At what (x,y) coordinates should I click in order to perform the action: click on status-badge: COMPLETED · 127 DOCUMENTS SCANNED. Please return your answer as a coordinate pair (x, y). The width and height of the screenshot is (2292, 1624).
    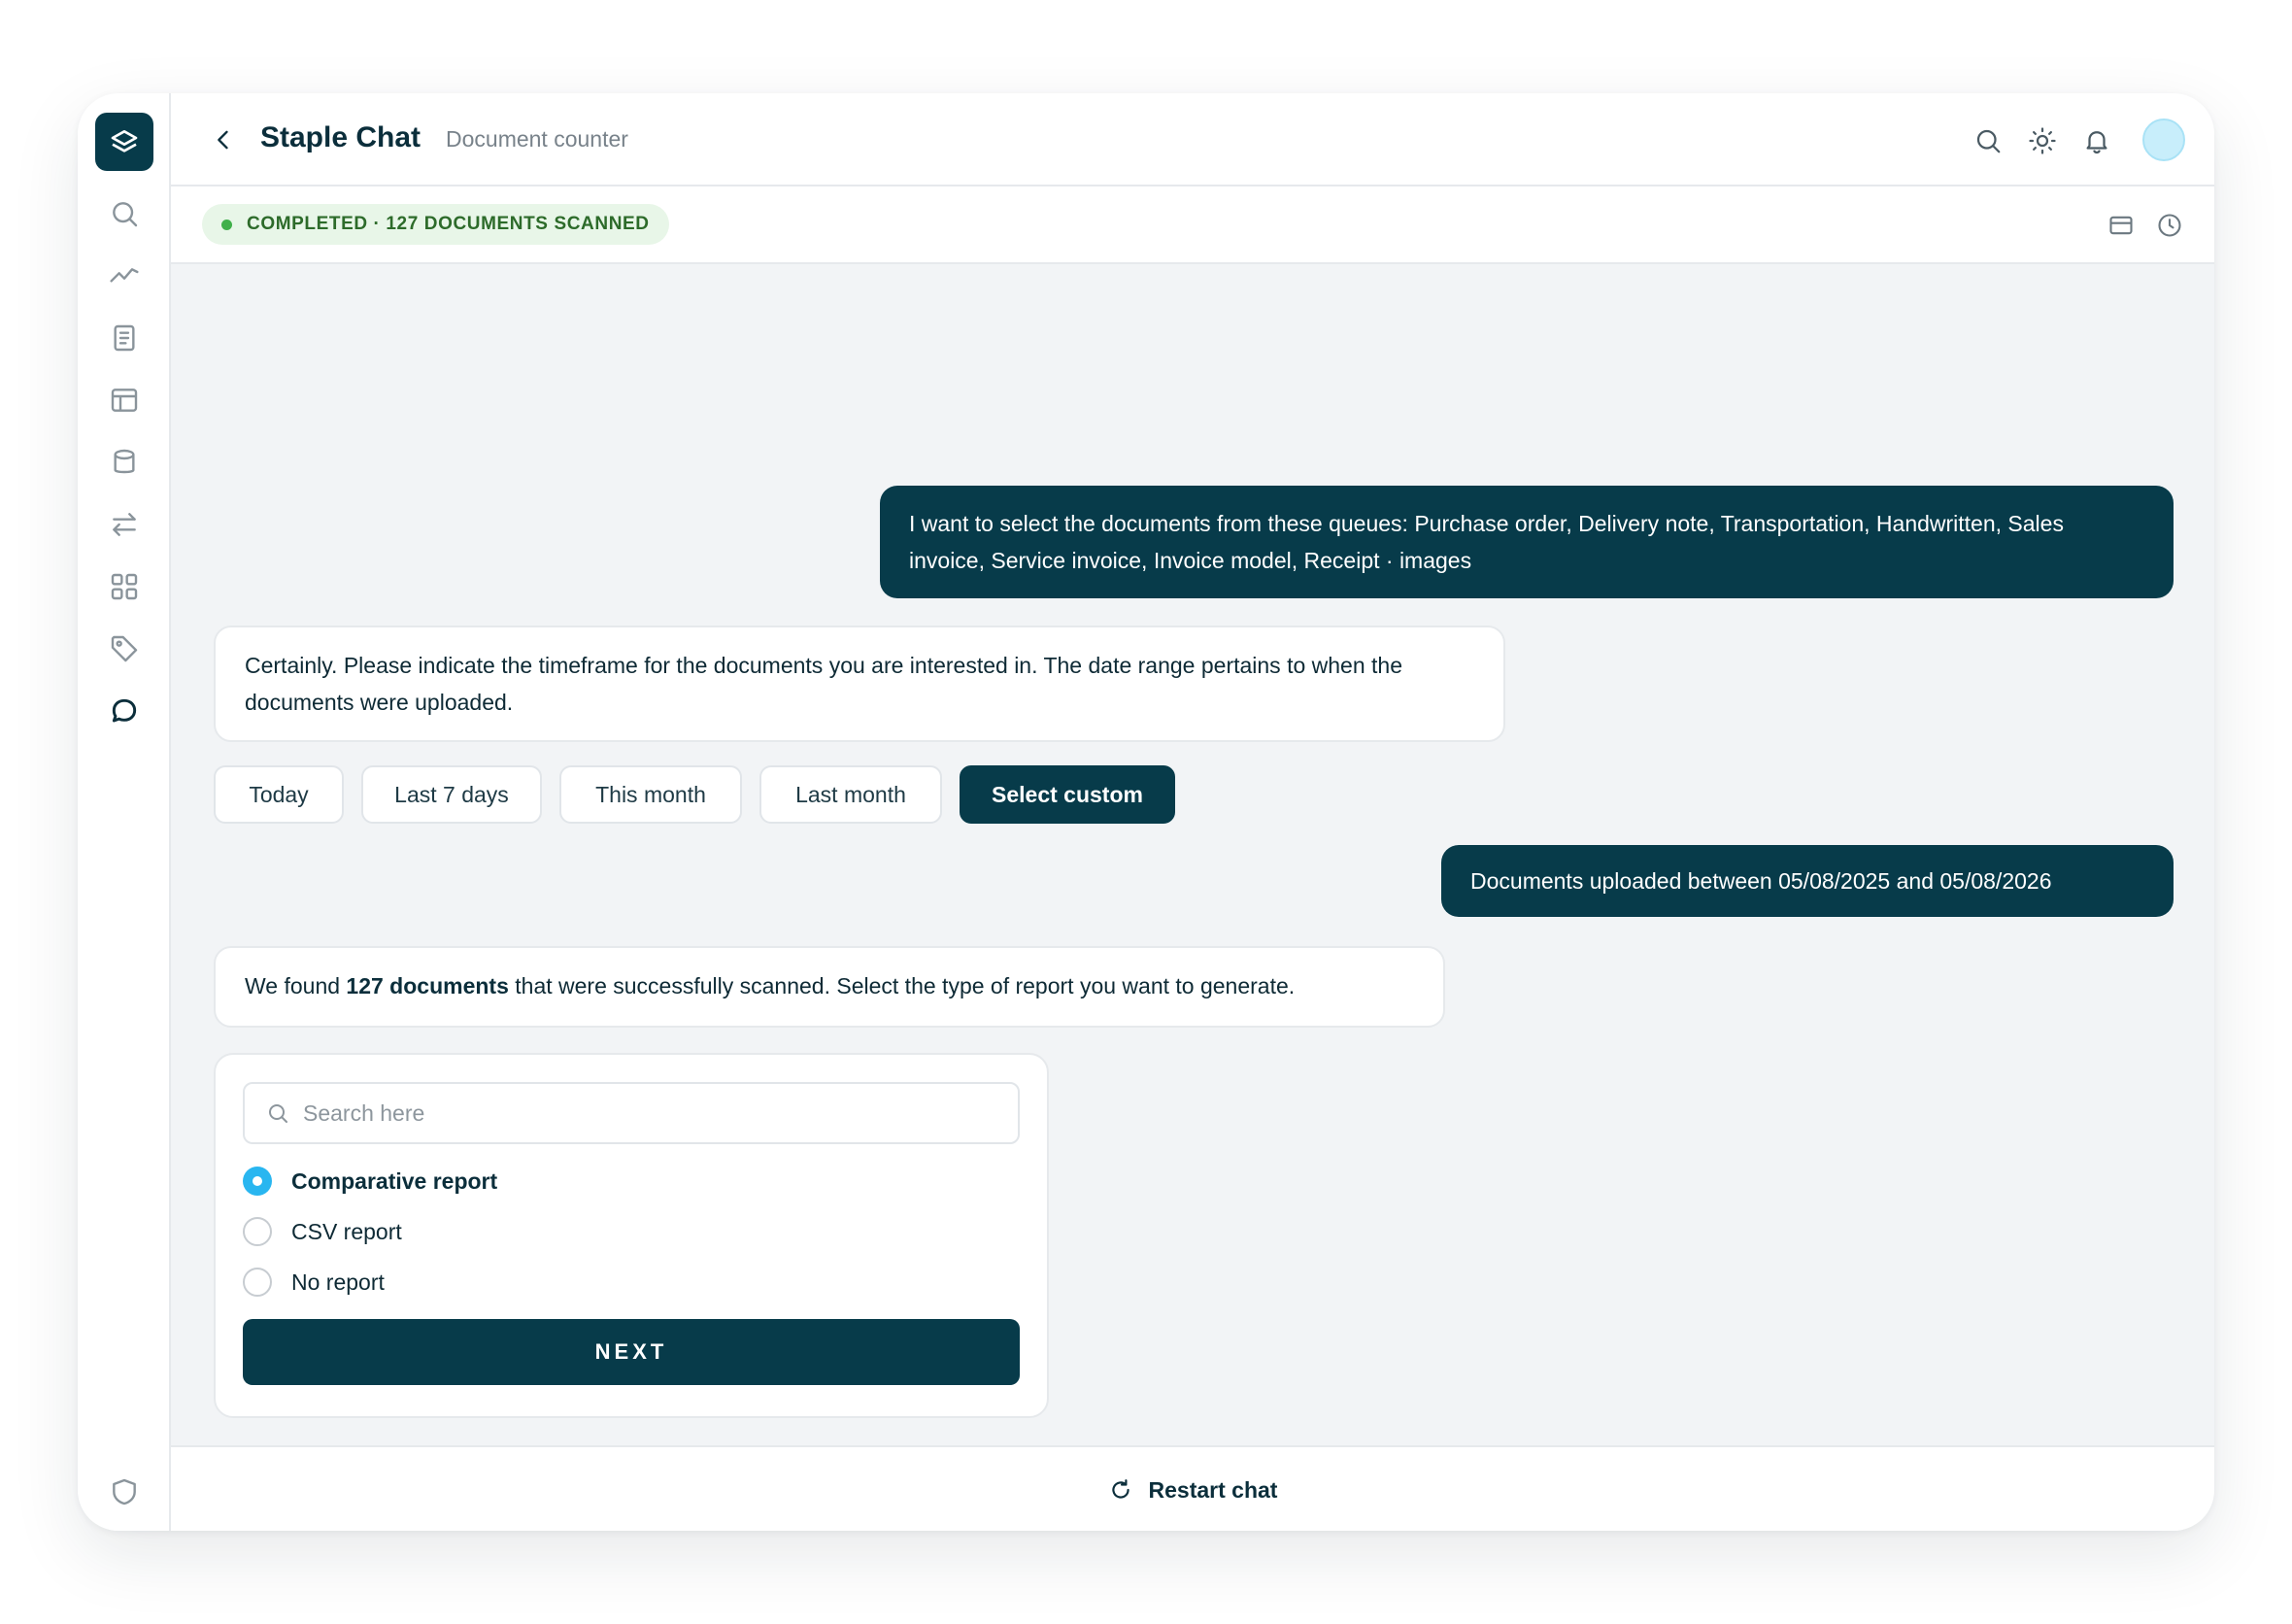
    Looking at the image, I should click on (435, 224).